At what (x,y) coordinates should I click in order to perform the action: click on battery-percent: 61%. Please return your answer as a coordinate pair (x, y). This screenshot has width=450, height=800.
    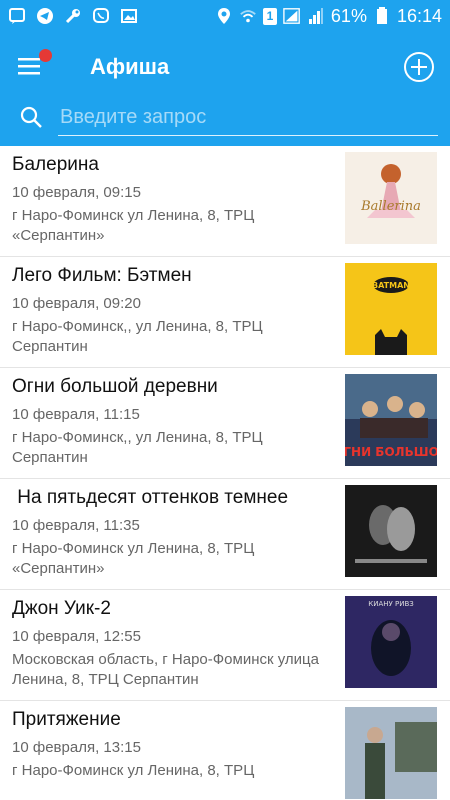
    Looking at the image, I should click on (348, 15).